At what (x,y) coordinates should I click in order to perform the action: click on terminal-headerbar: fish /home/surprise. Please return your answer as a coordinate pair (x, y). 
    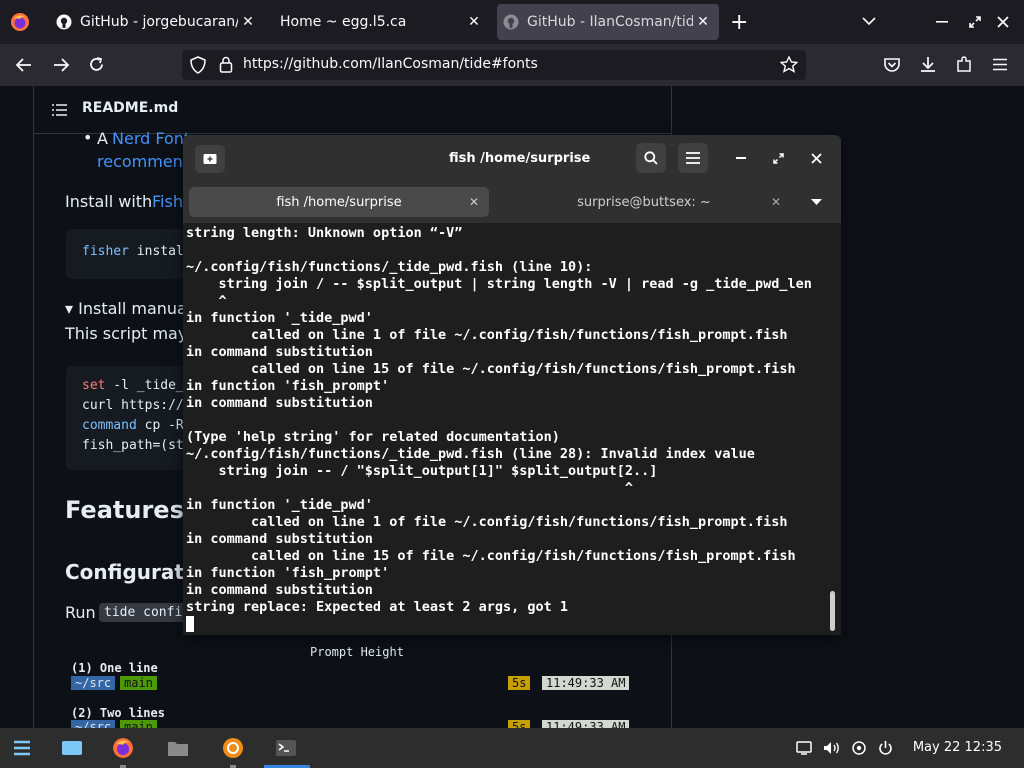
    Looking at the image, I should click on (512, 159).